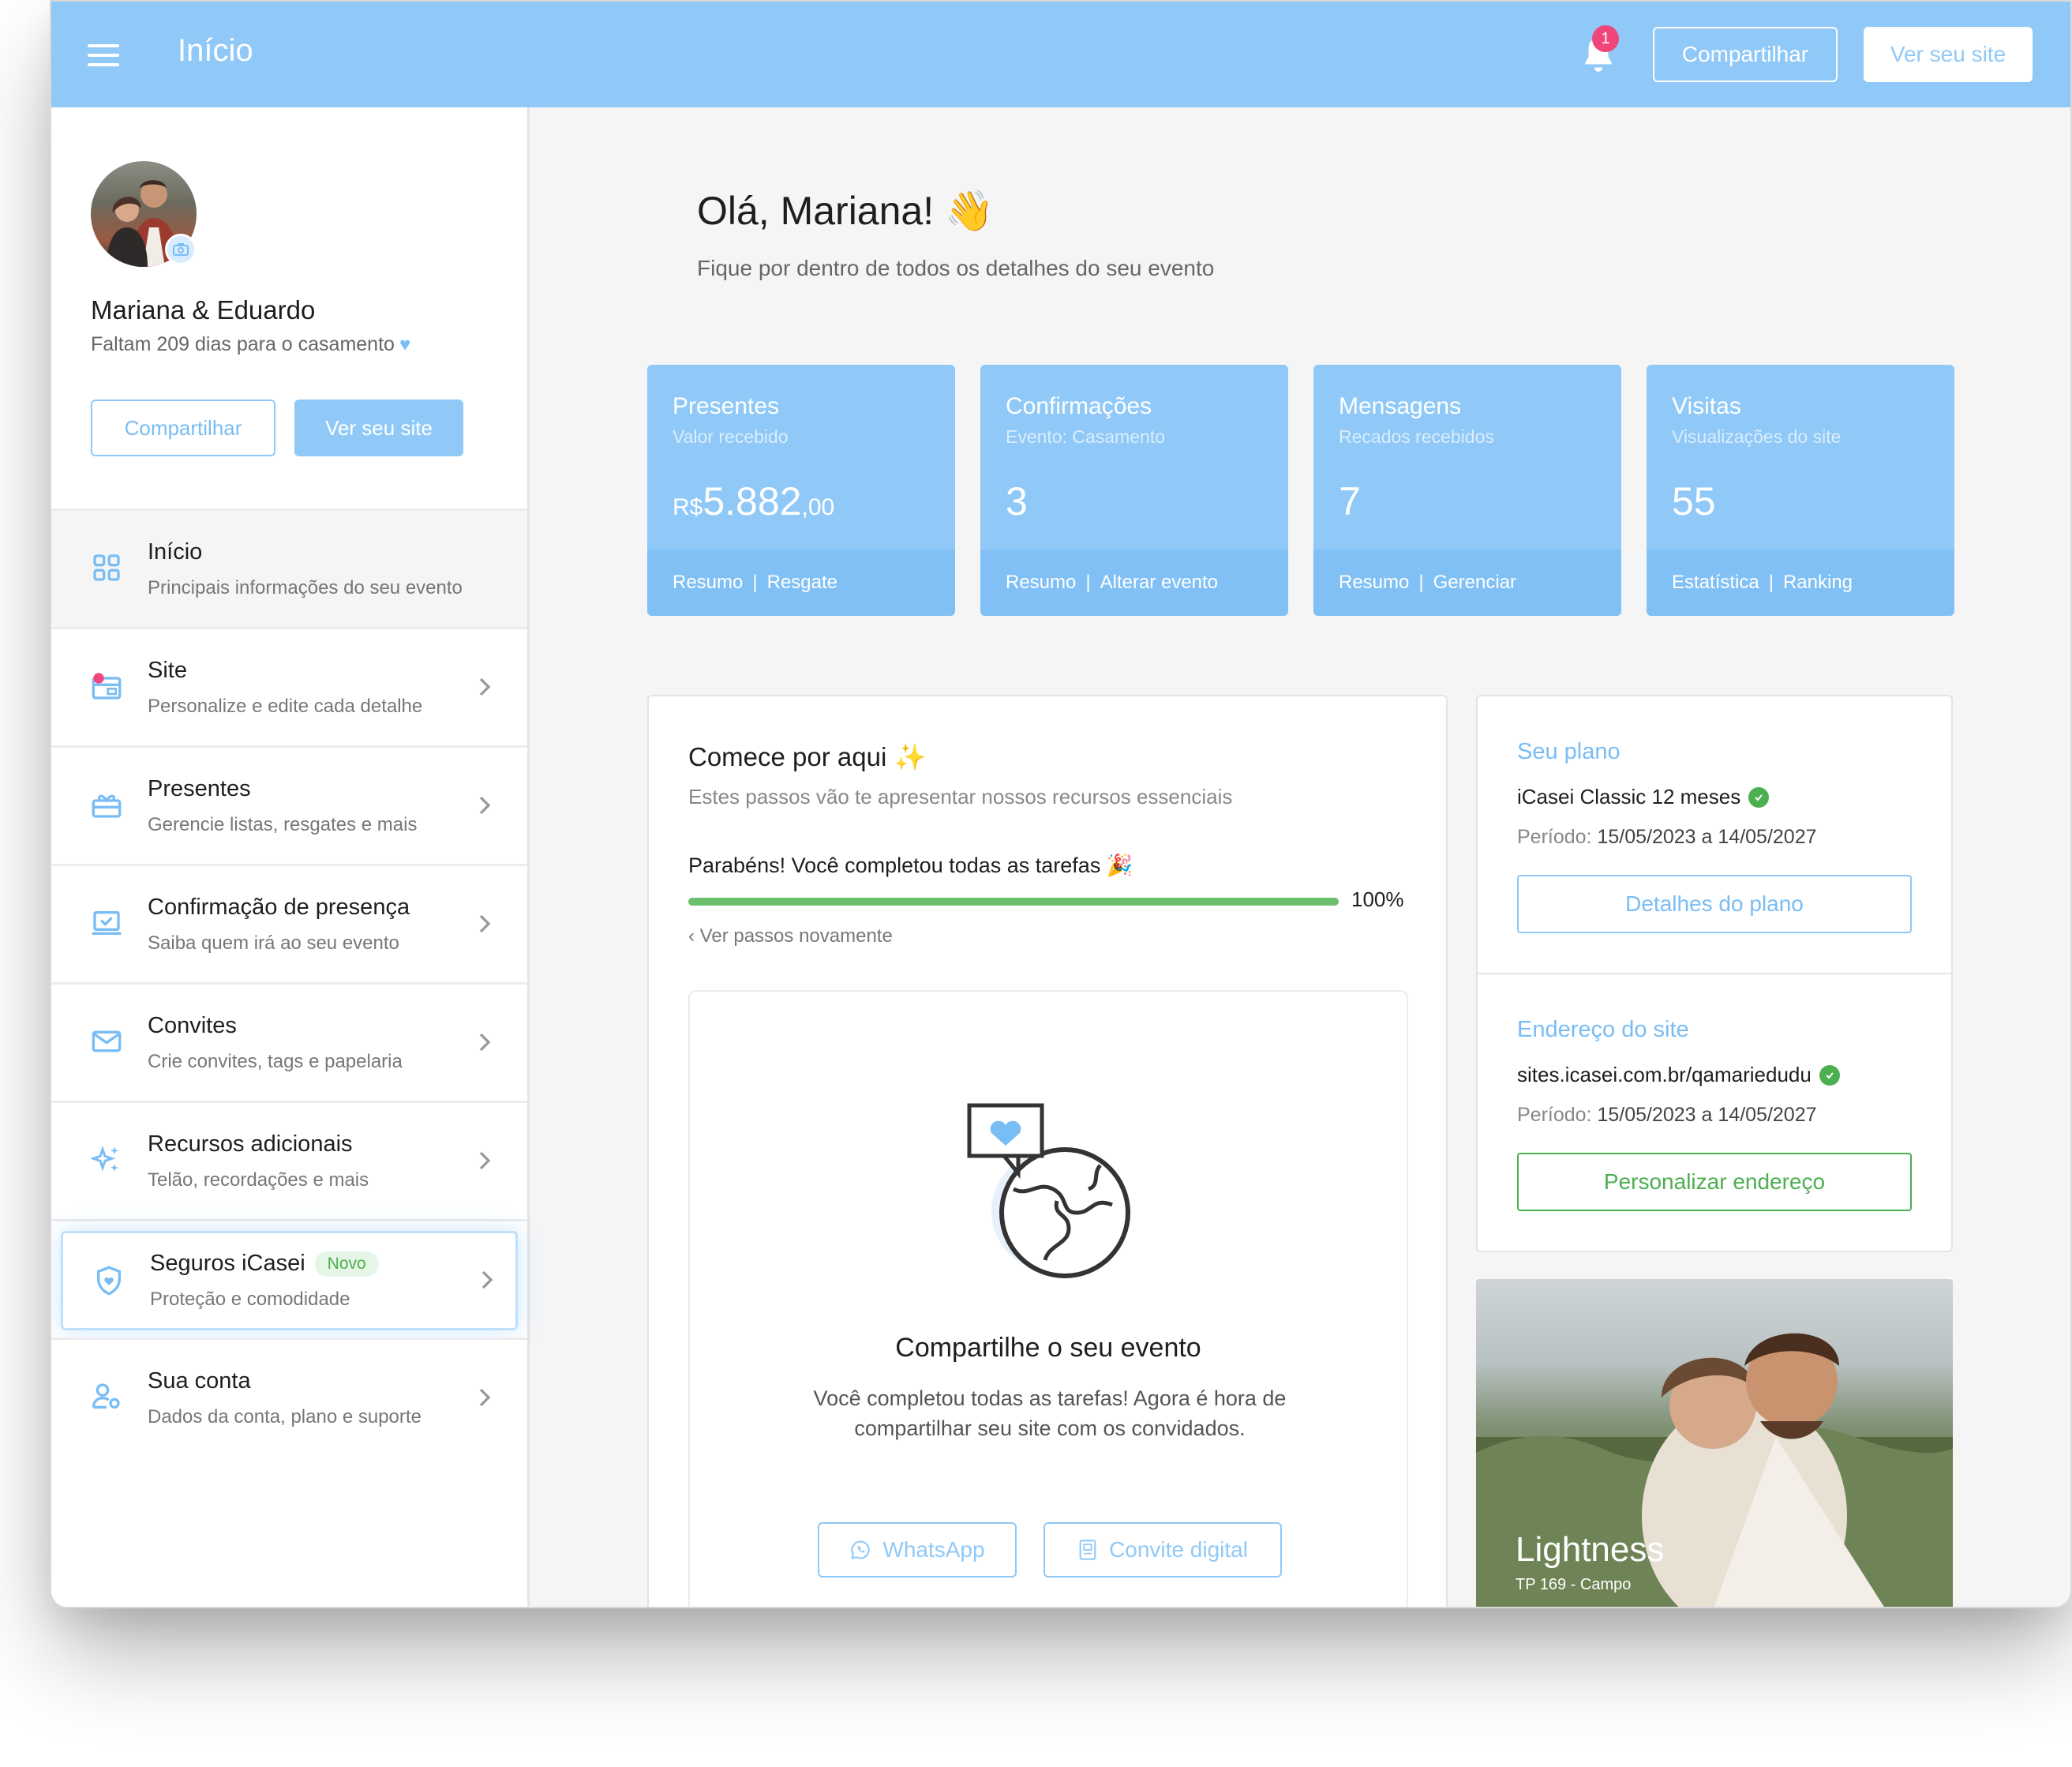 This screenshot has height=1767, width=2072. I want to click on sidebar-item-subtitle: Crie convites, tags e papelaria, so click(275, 1061).